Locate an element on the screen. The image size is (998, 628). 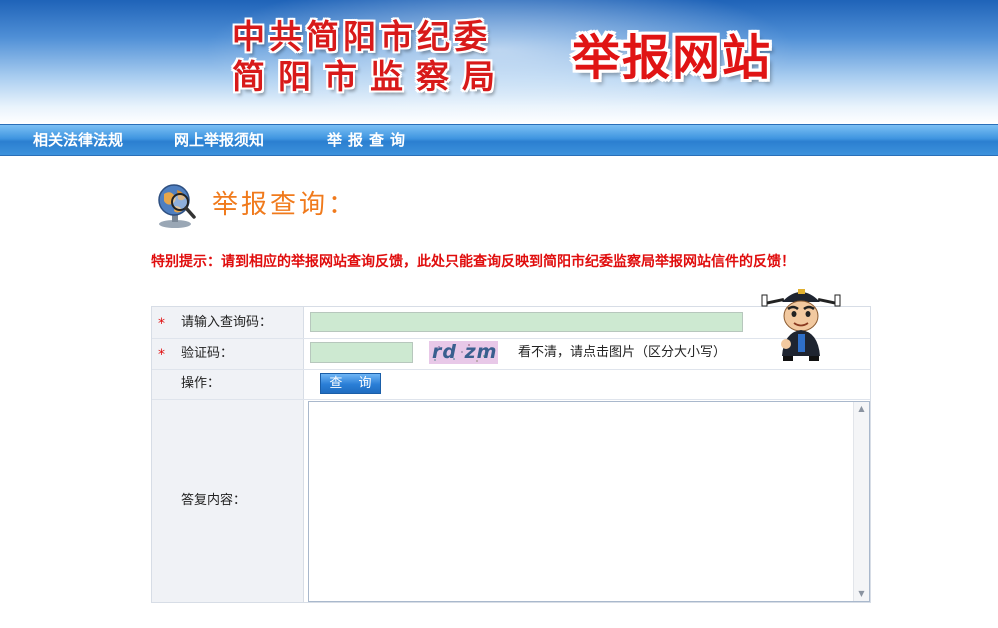
globe-magnifier-icon is located at coordinates (177, 206).